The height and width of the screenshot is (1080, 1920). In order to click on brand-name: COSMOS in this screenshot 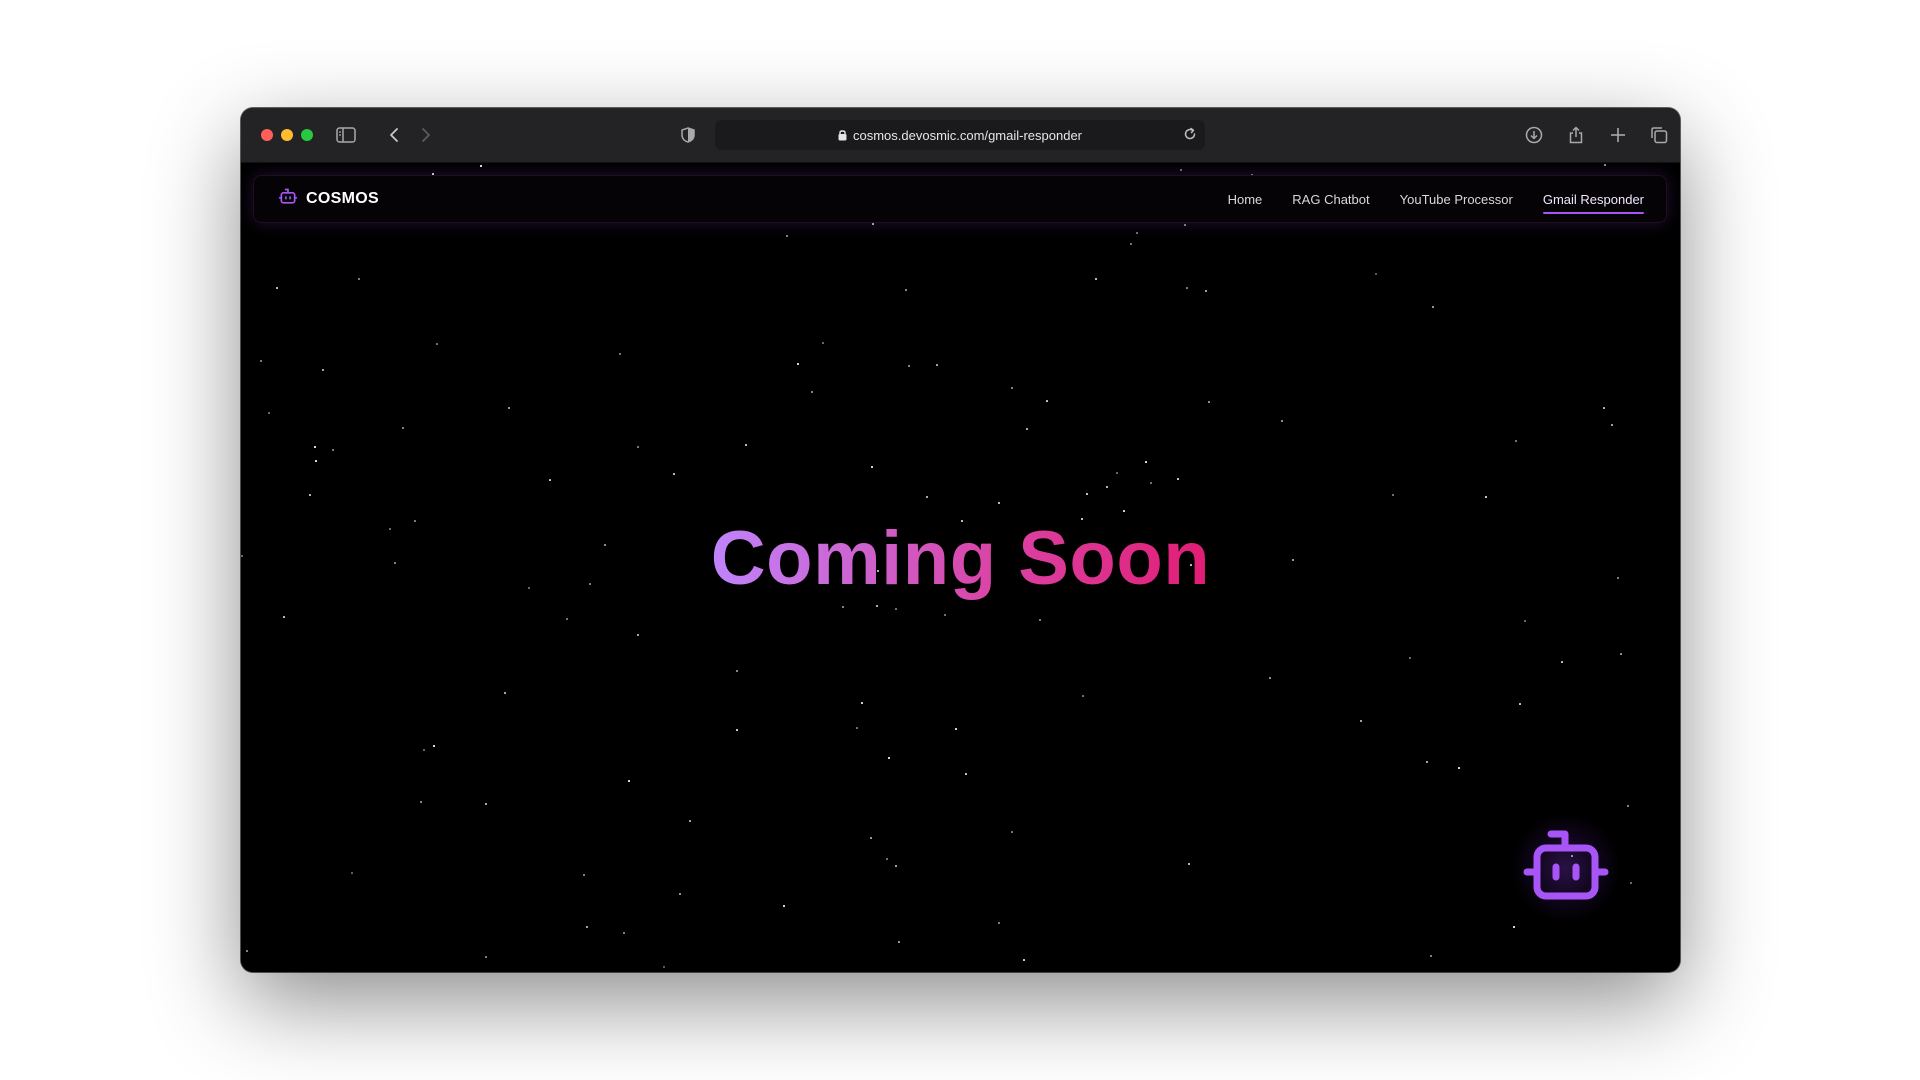, I will do `click(342, 198)`.